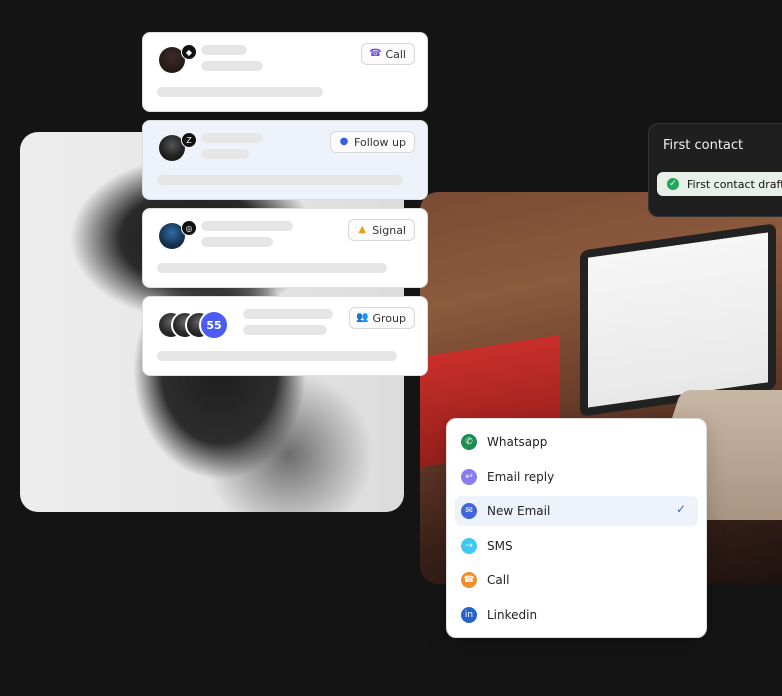 The height and width of the screenshot is (696, 782). I want to click on source-badge-icon: ◆, so click(189, 52).